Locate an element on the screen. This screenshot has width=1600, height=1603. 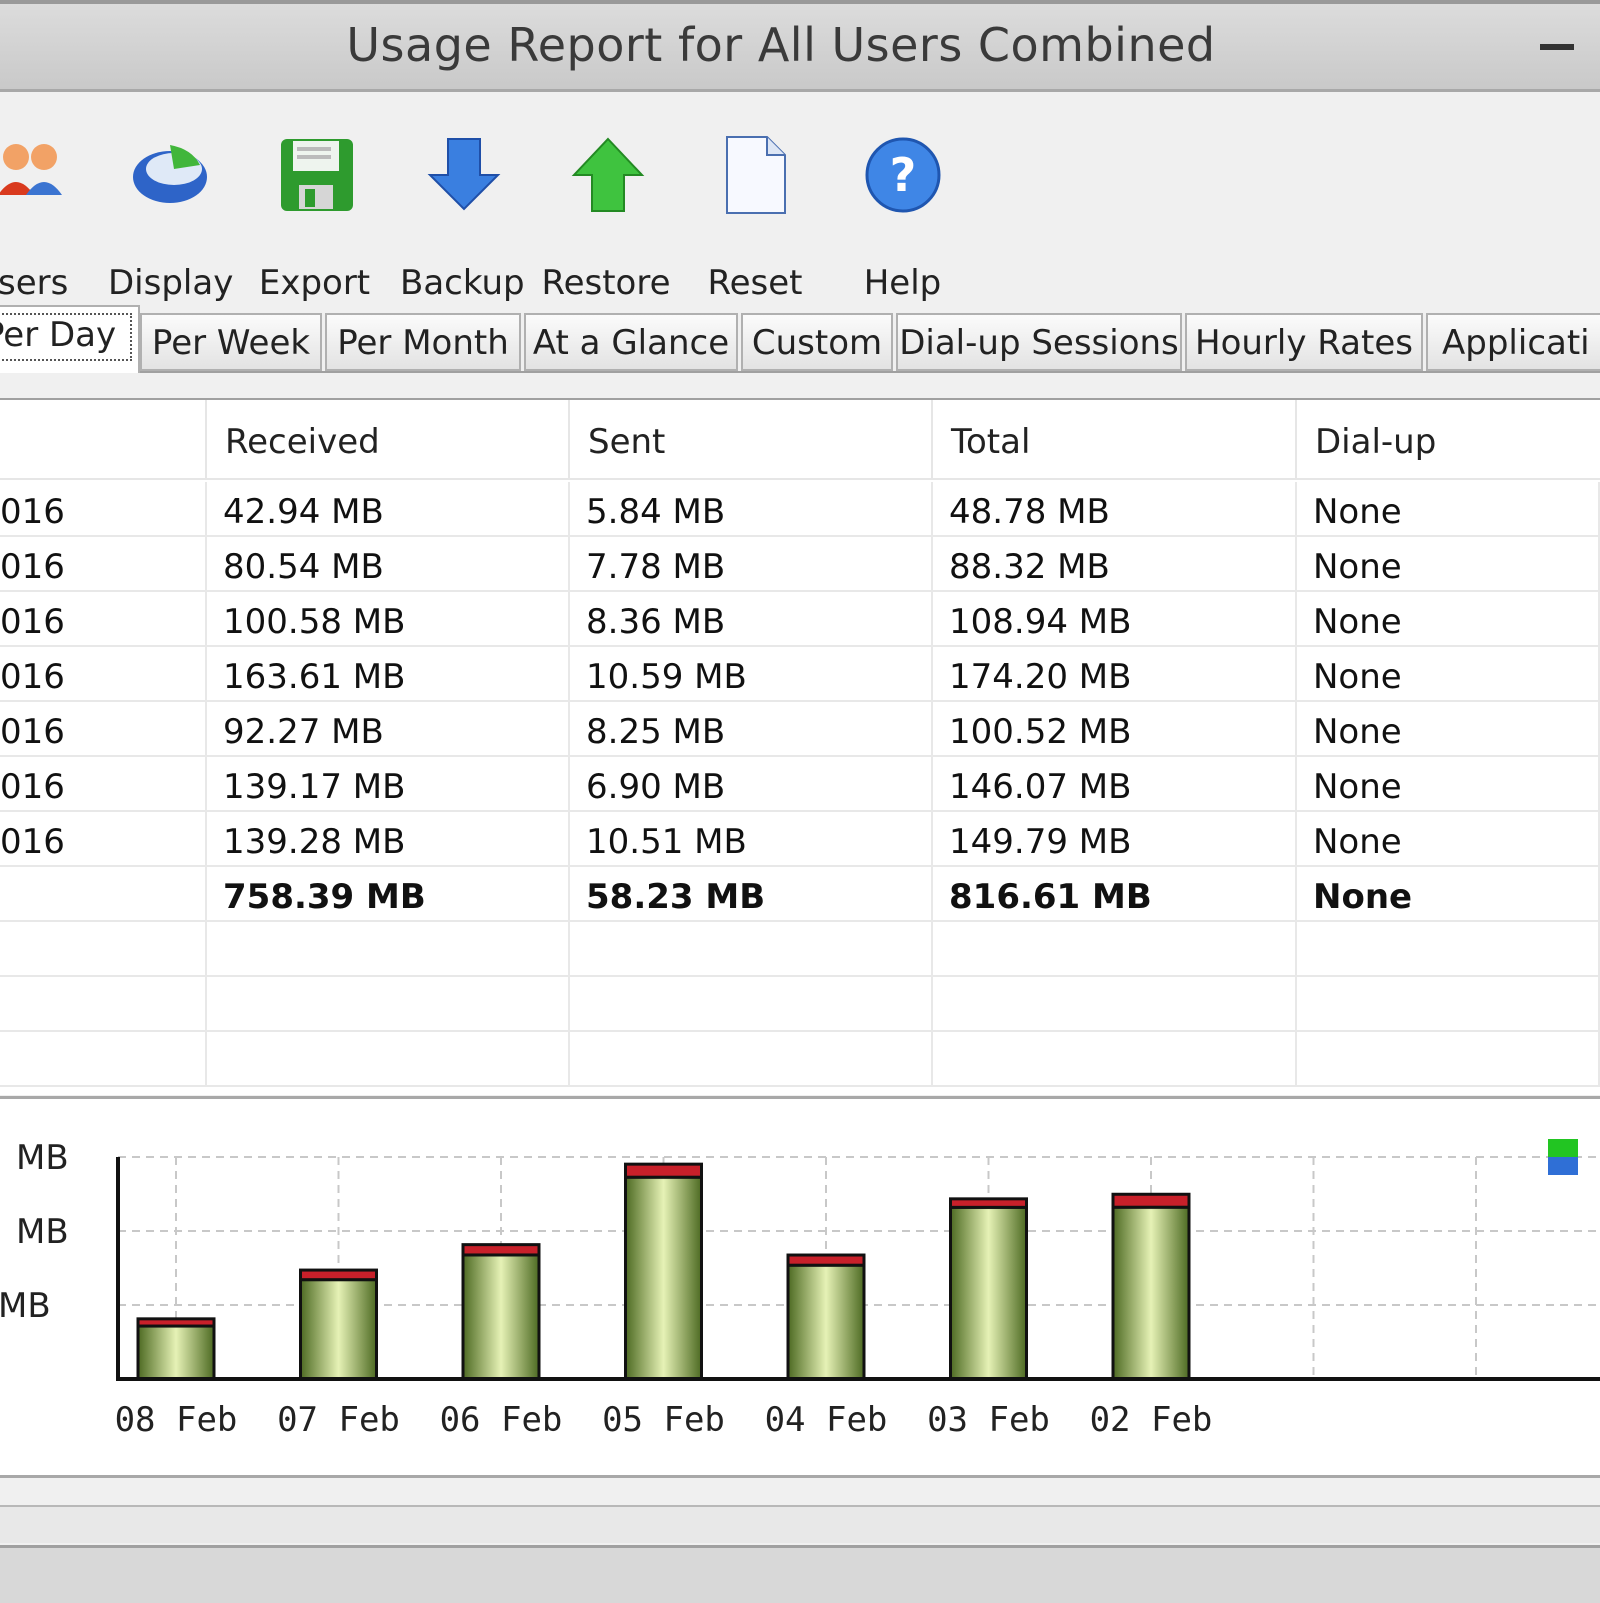
tab-applications: Applicati is located at coordinates (1513, 342).